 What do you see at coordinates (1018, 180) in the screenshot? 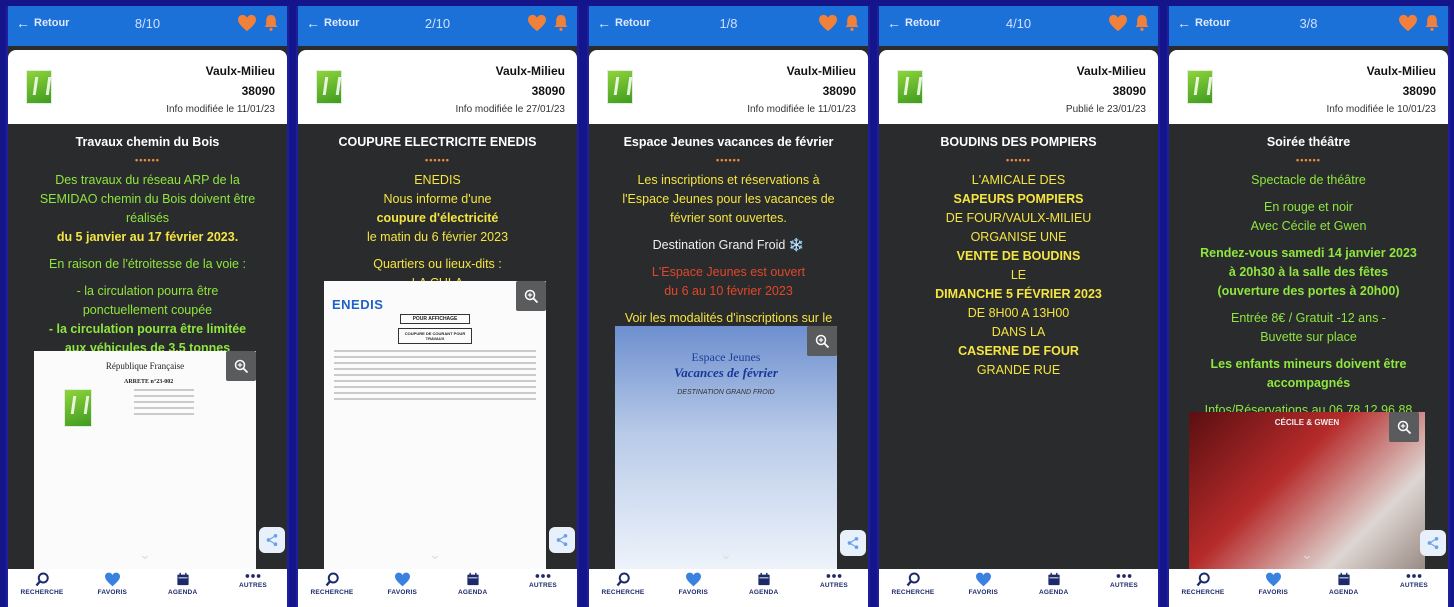
I see `body-line: L'AMICALE DES` at bounding box center [1018, 180].